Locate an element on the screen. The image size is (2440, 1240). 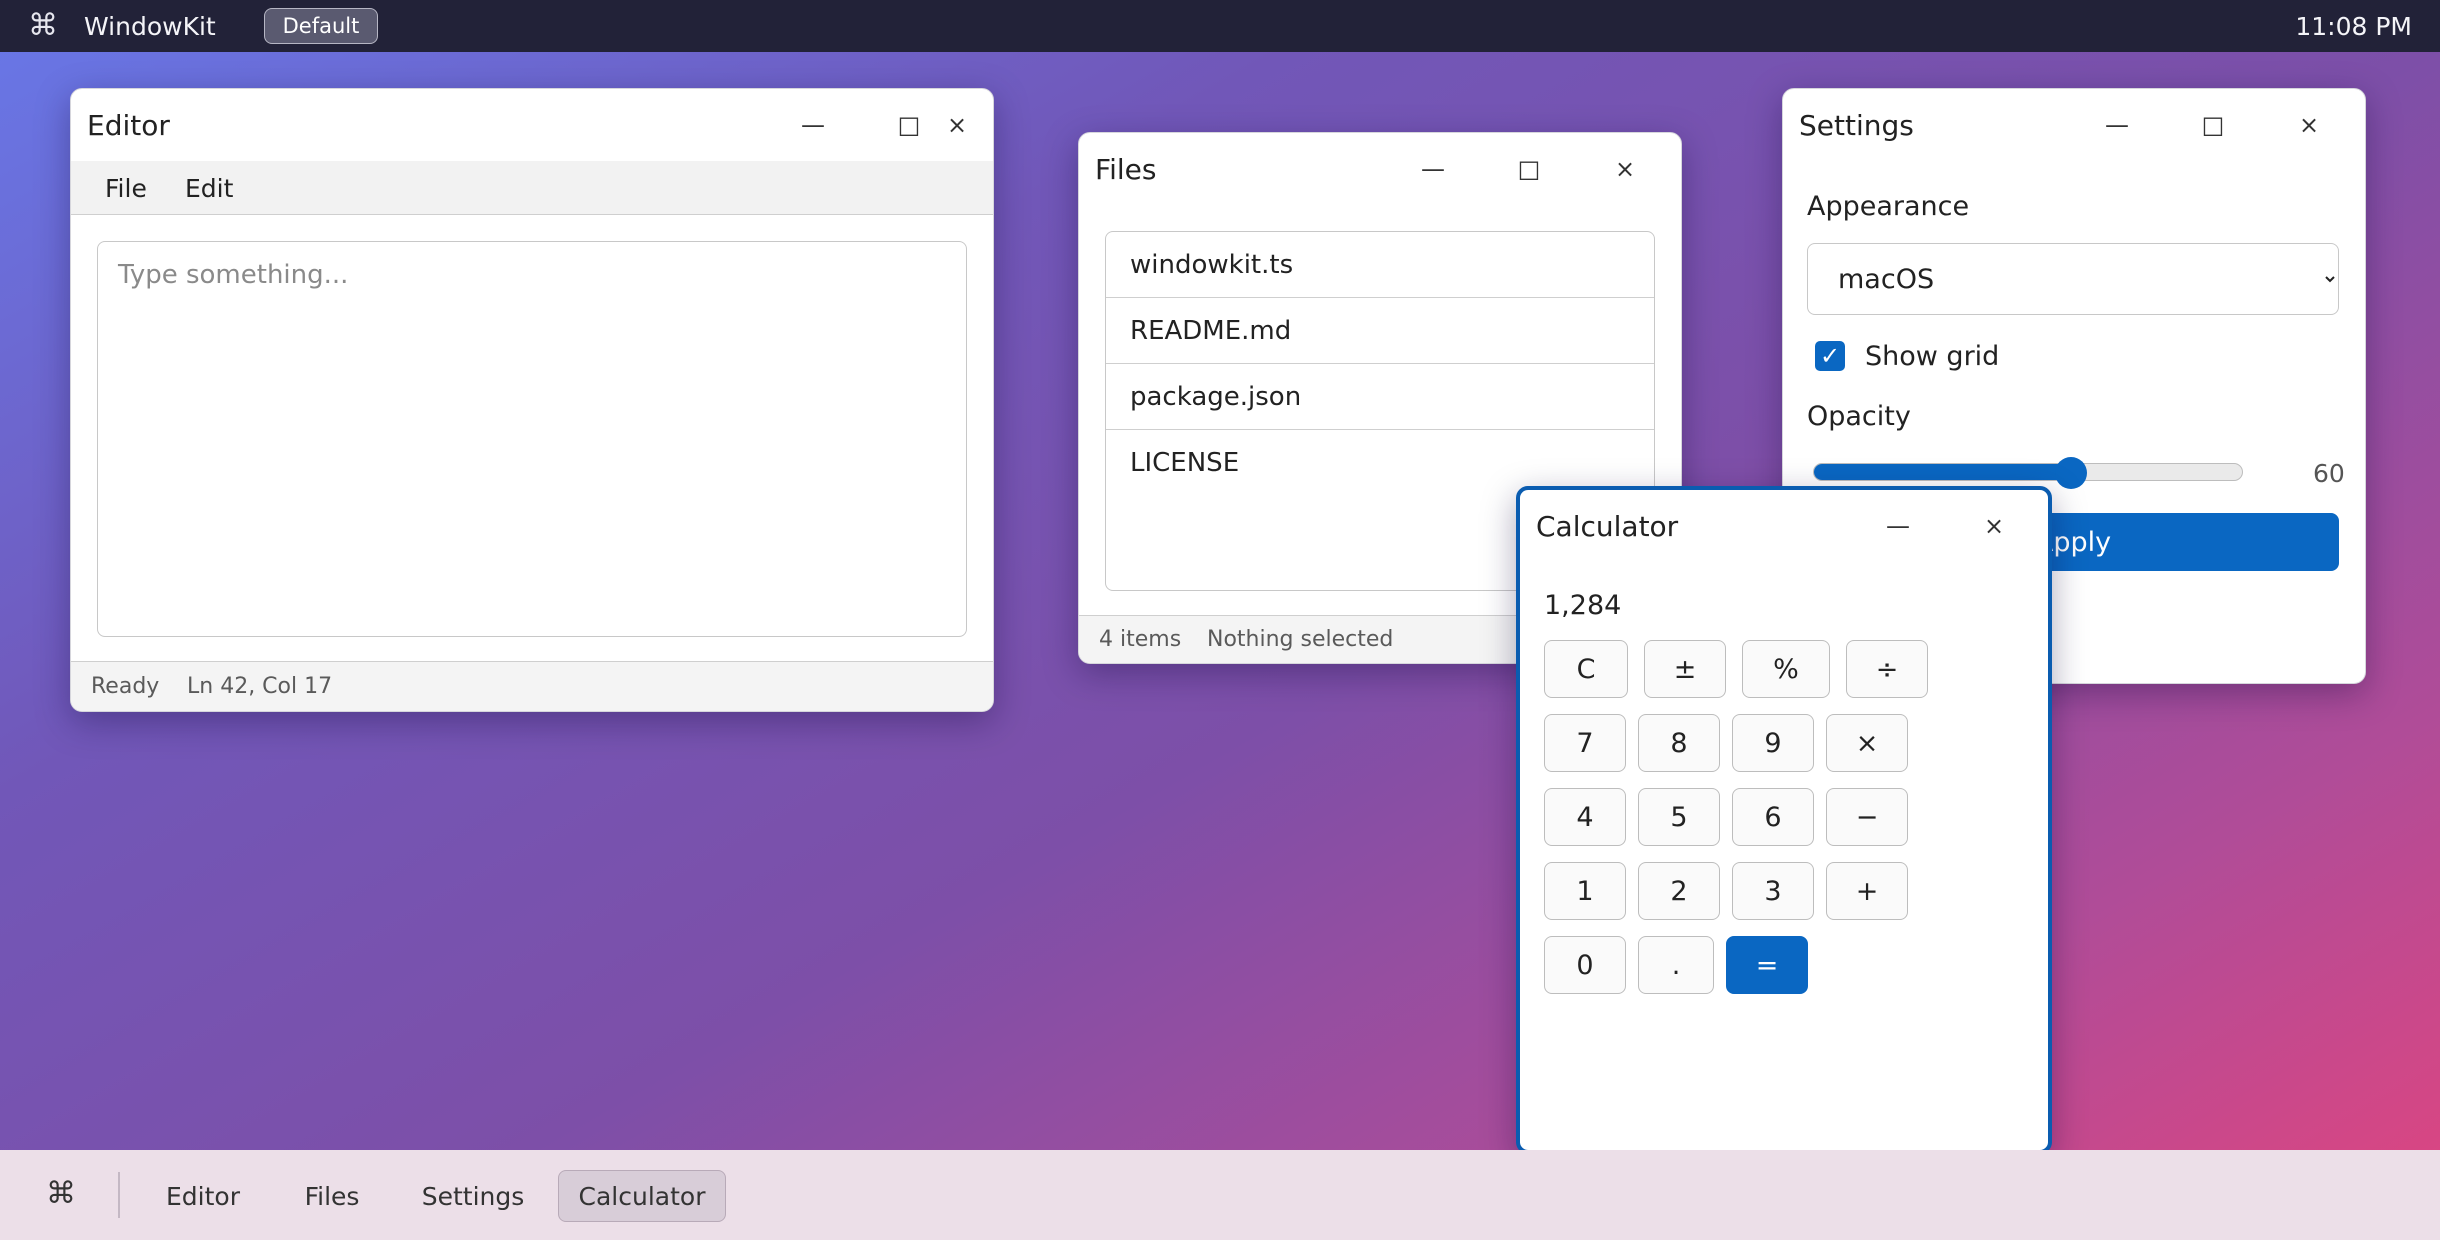
taskbar: ⌘ Editor Files Settings Calculator is located at coordinates (1220, 1195).